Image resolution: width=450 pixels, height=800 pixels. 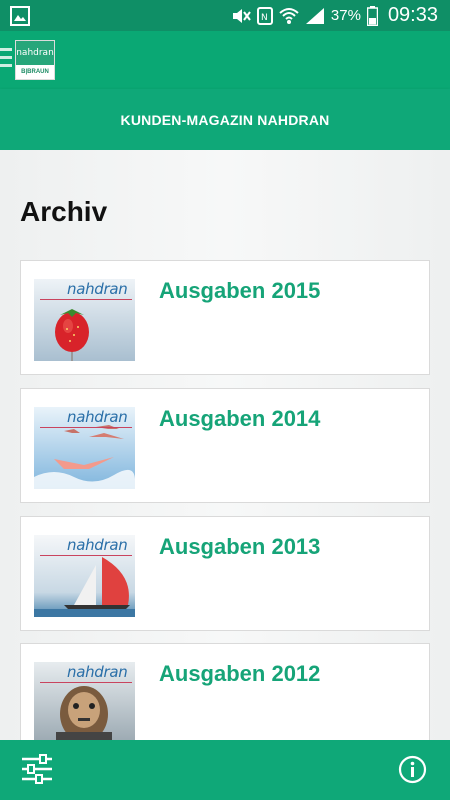 I want to click on status-bar: N 37% 09:33, so click(x=225, y=15).